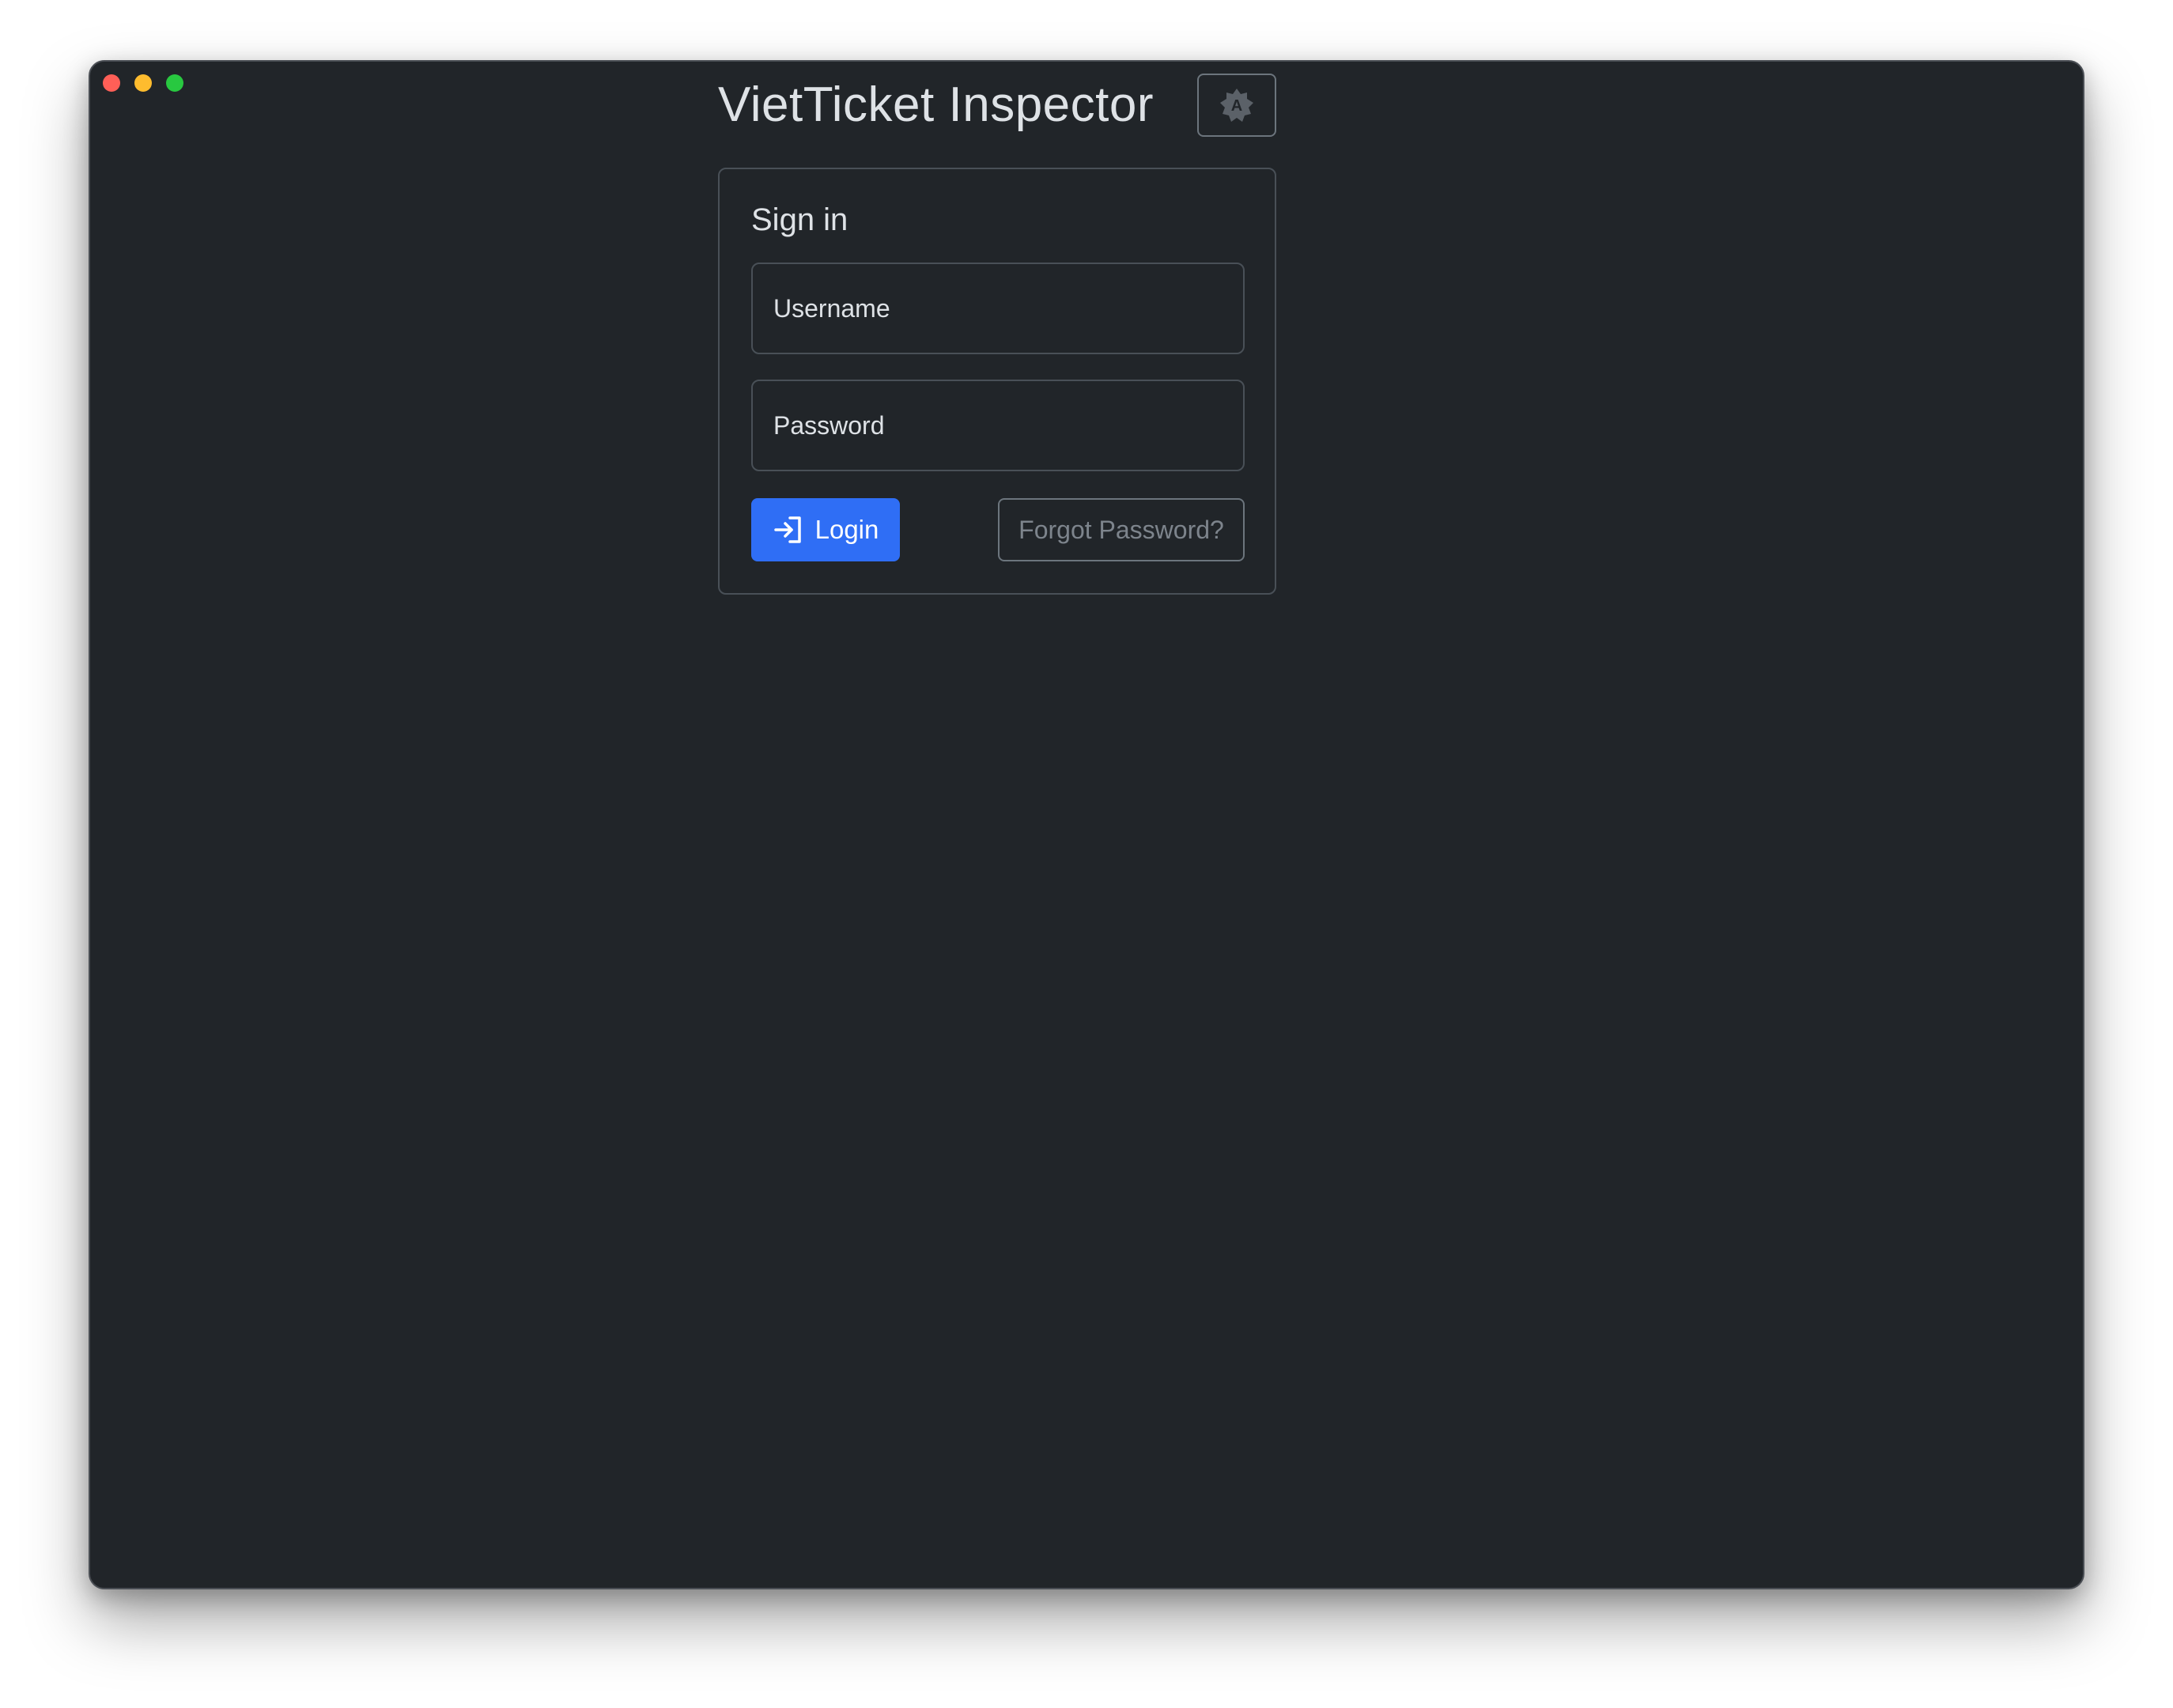 The width and height of the screenshot is (2173, 1708). I want to click on password-input, so click(998, 426).